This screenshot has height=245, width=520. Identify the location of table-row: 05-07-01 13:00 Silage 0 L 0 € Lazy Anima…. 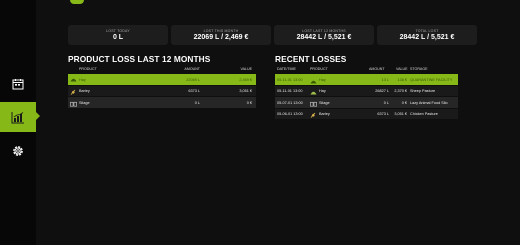
(366, 103).